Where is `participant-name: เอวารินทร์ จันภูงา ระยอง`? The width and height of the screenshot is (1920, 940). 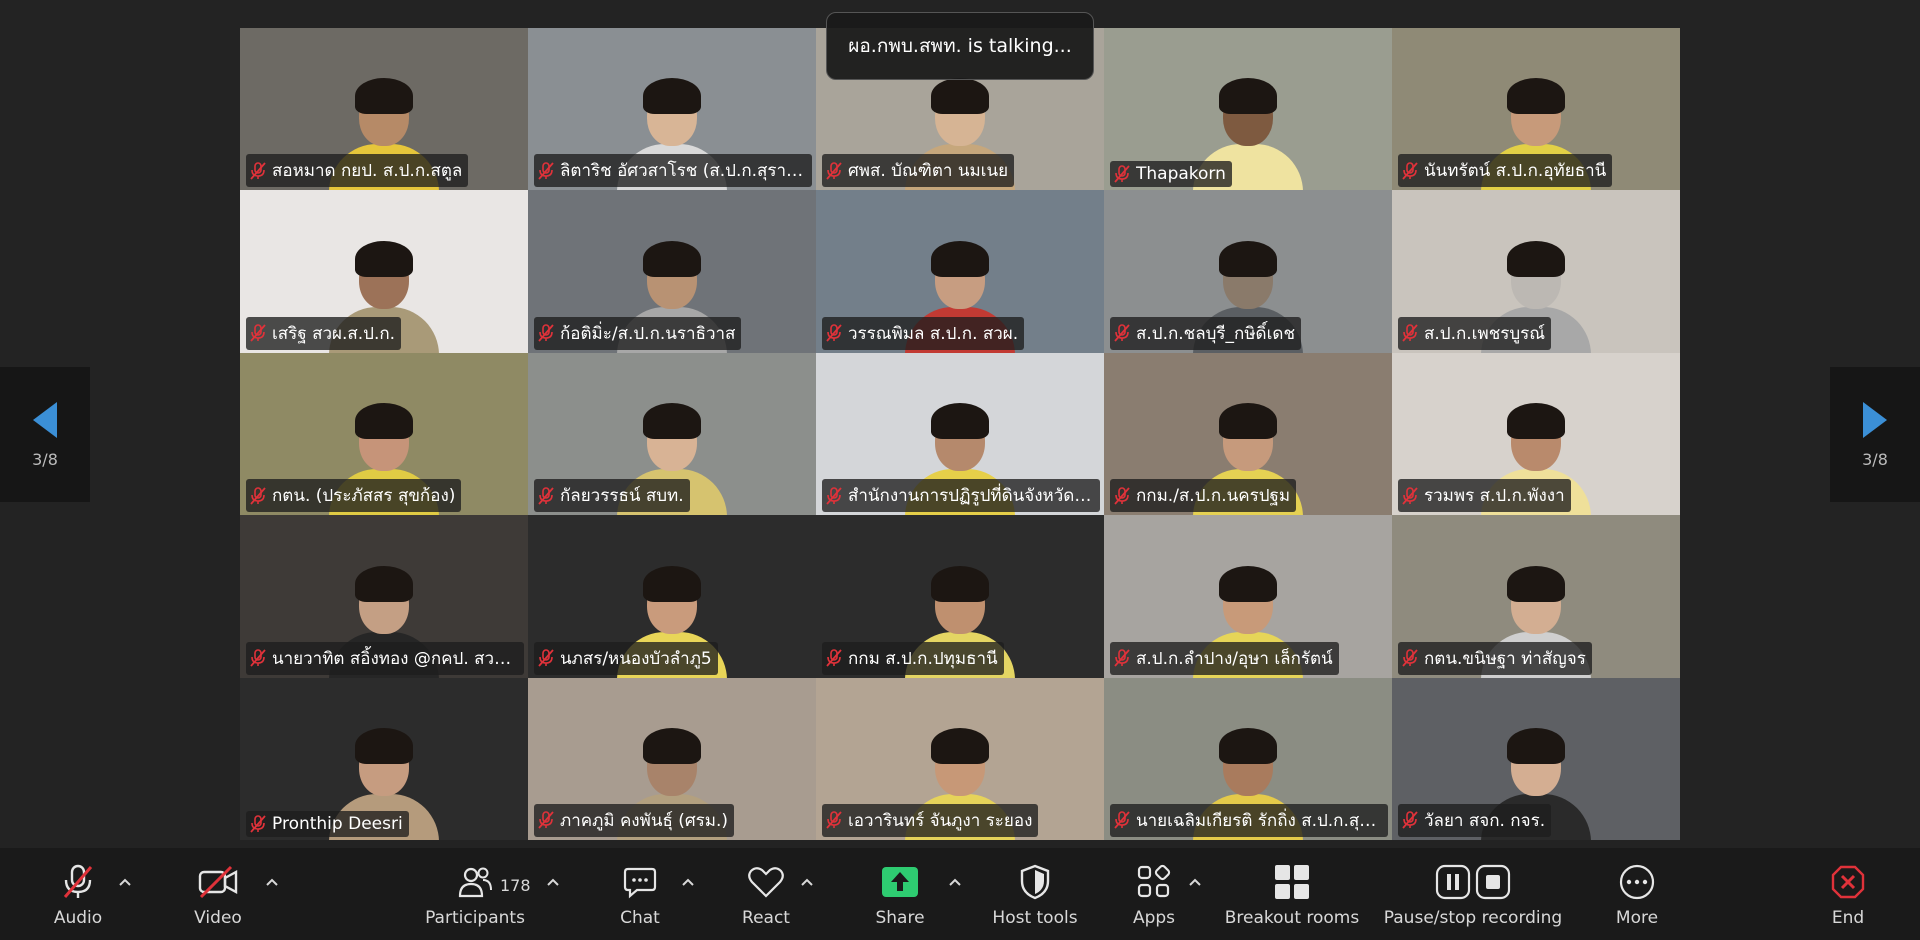
participant-name: เอวารินทร์ จันภูงา ระยอง is located at coordinates (940, 820).